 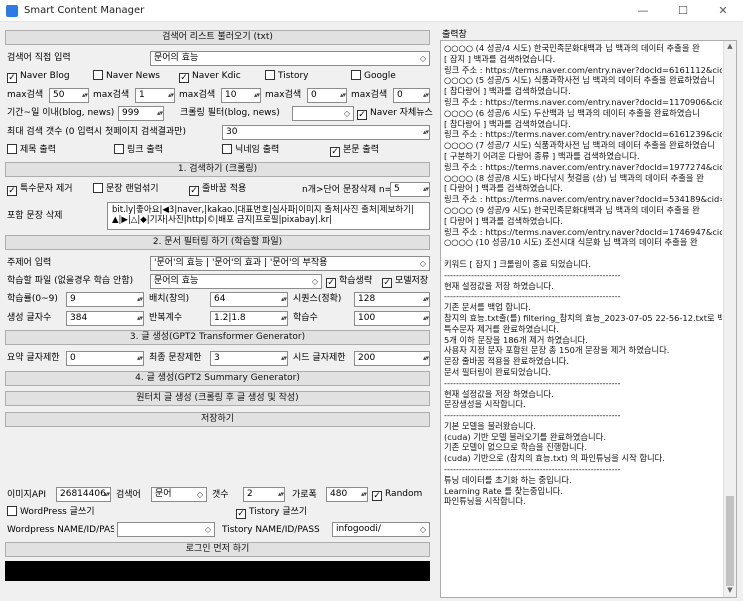 I want to click on image-count-label: 갯수, so click(x=220, y=495).